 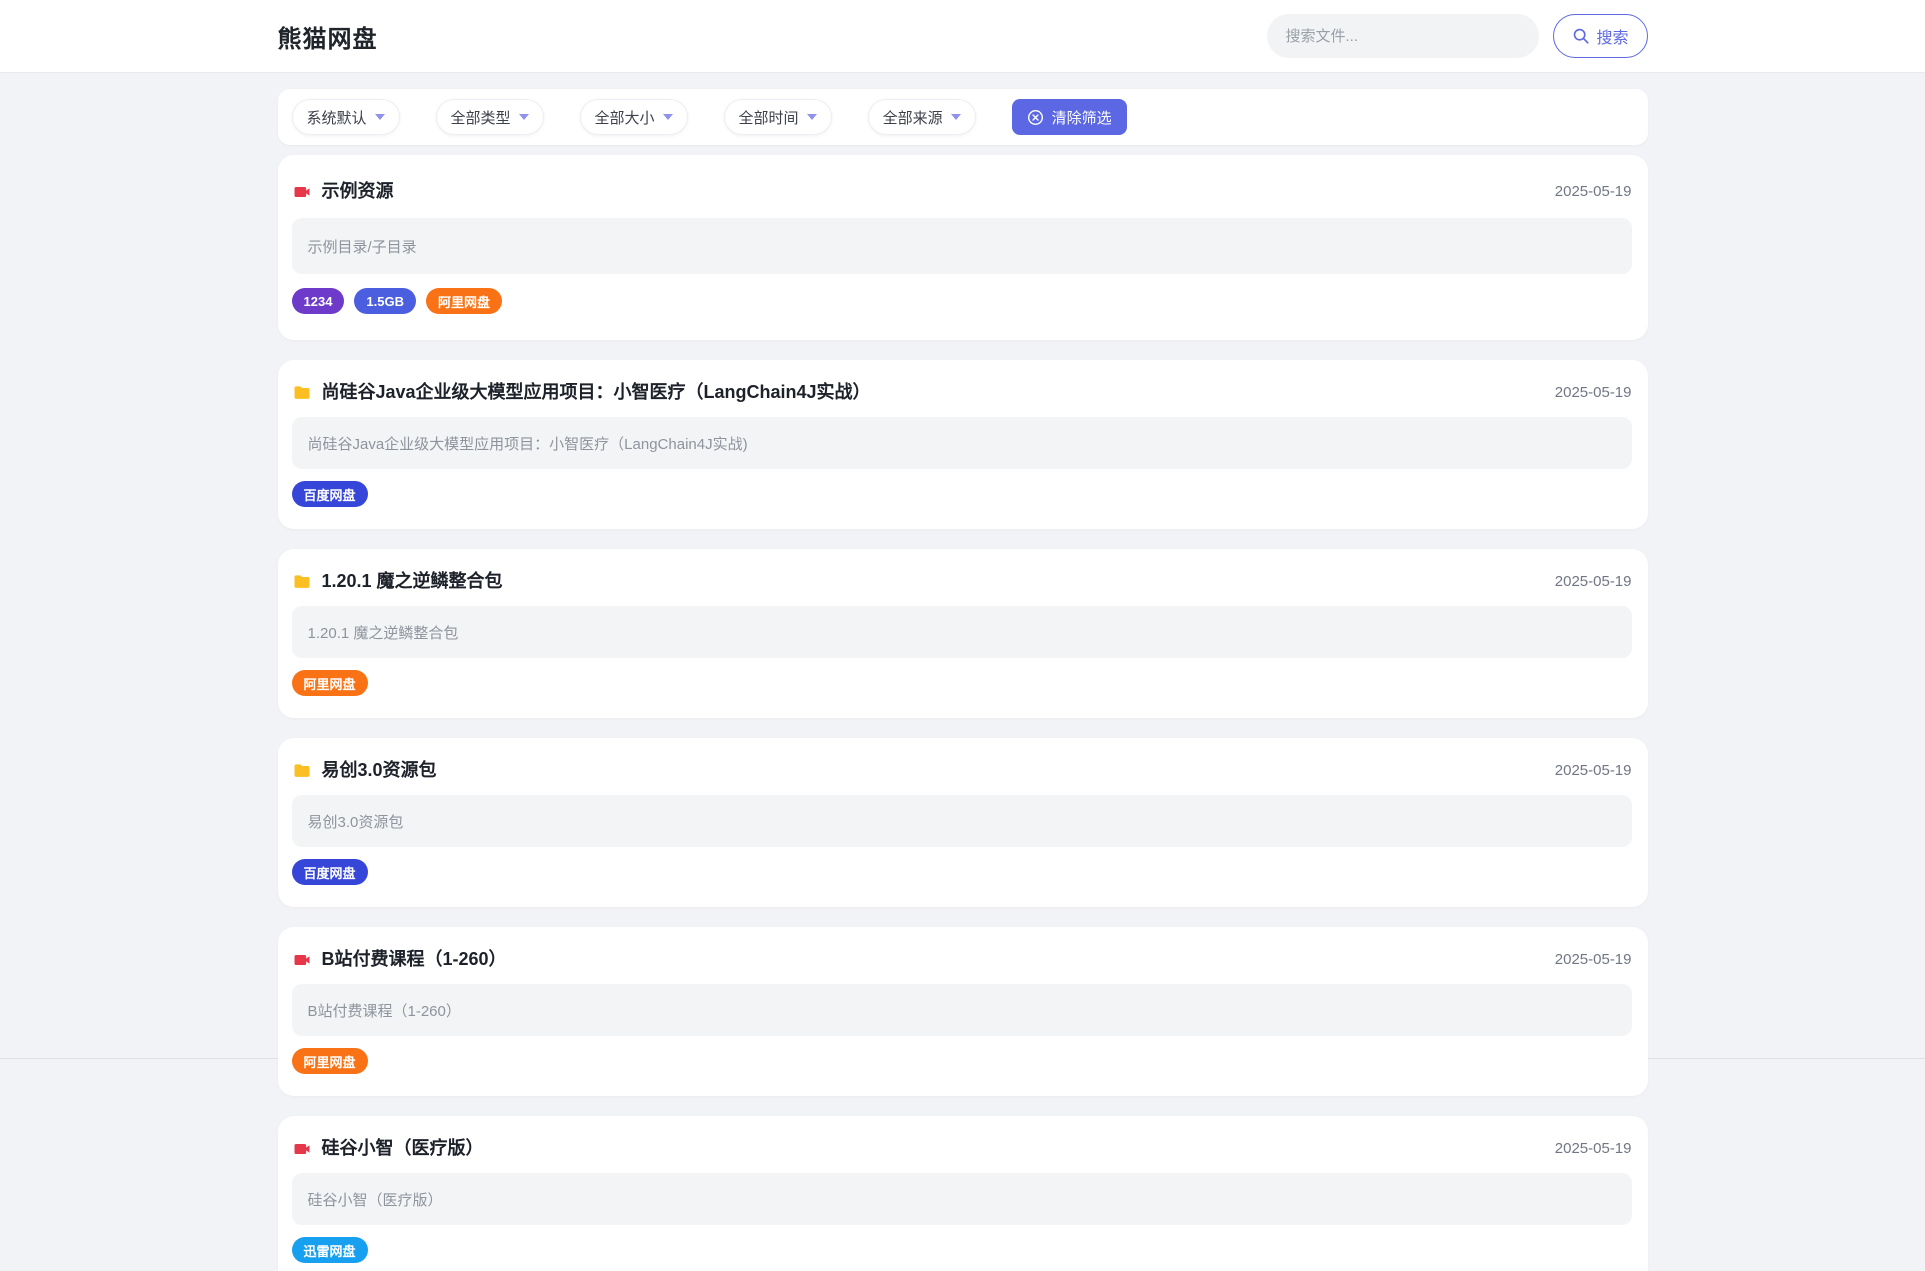 What do you see at coordinates (961, 1250) in the screenshot?
I see `badge-row: 迅雷网盘` at bounding box center [961, 1250].